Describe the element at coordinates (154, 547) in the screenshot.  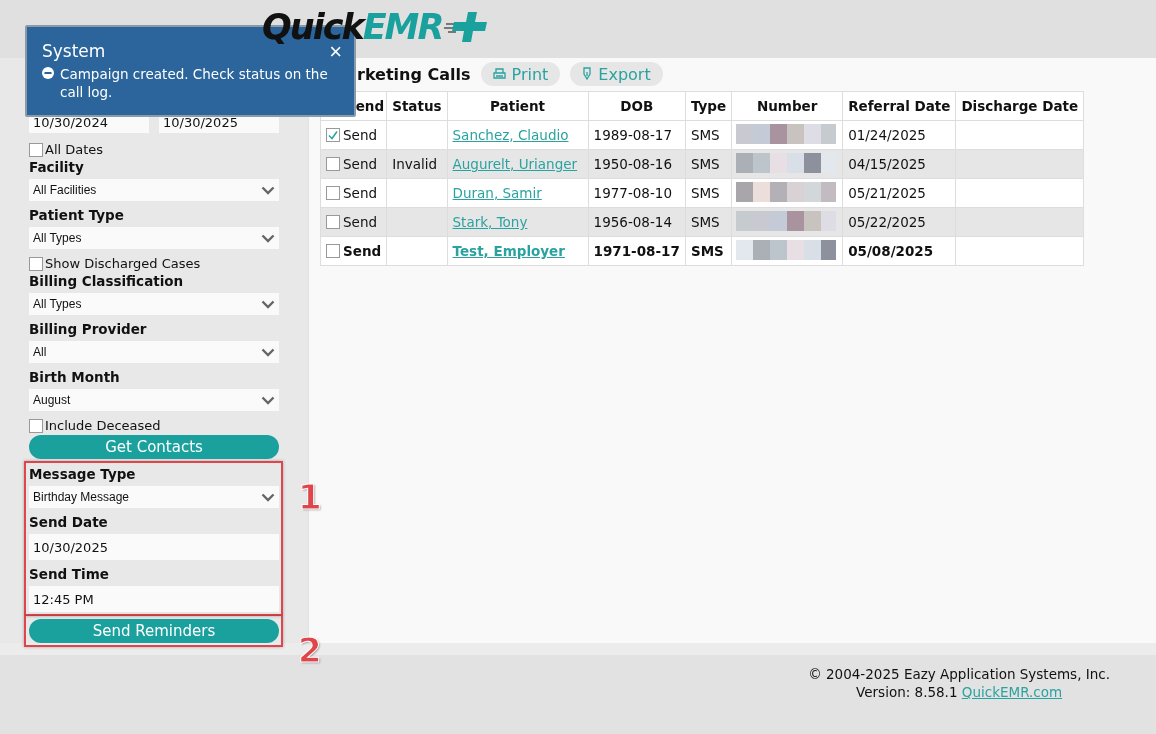
I see `input-field: 10/30/2025` at that location.